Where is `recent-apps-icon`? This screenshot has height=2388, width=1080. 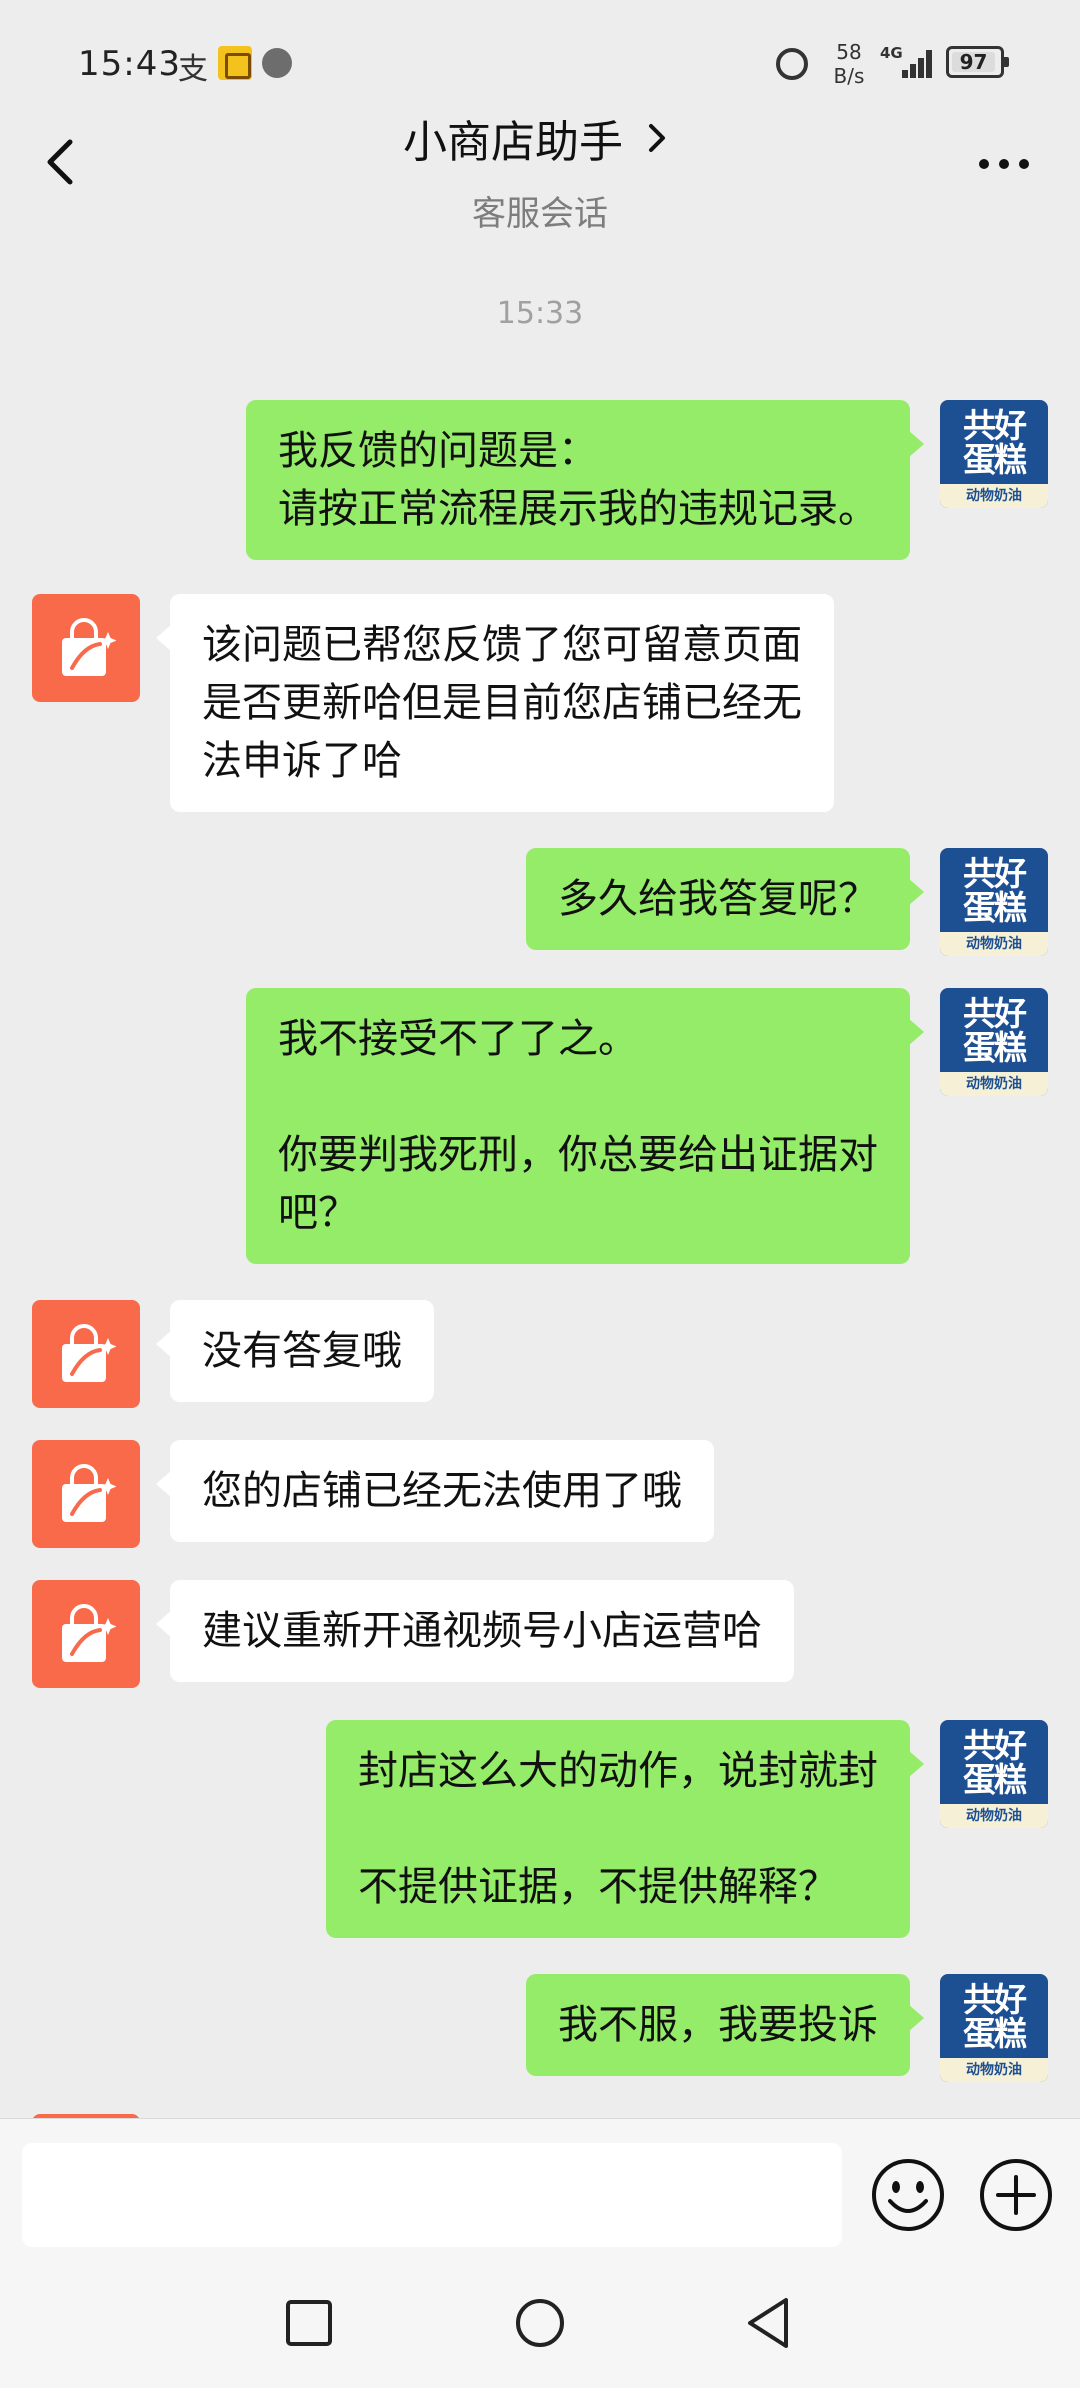
recent-apps-icon is located at coordinates (309, 2323).